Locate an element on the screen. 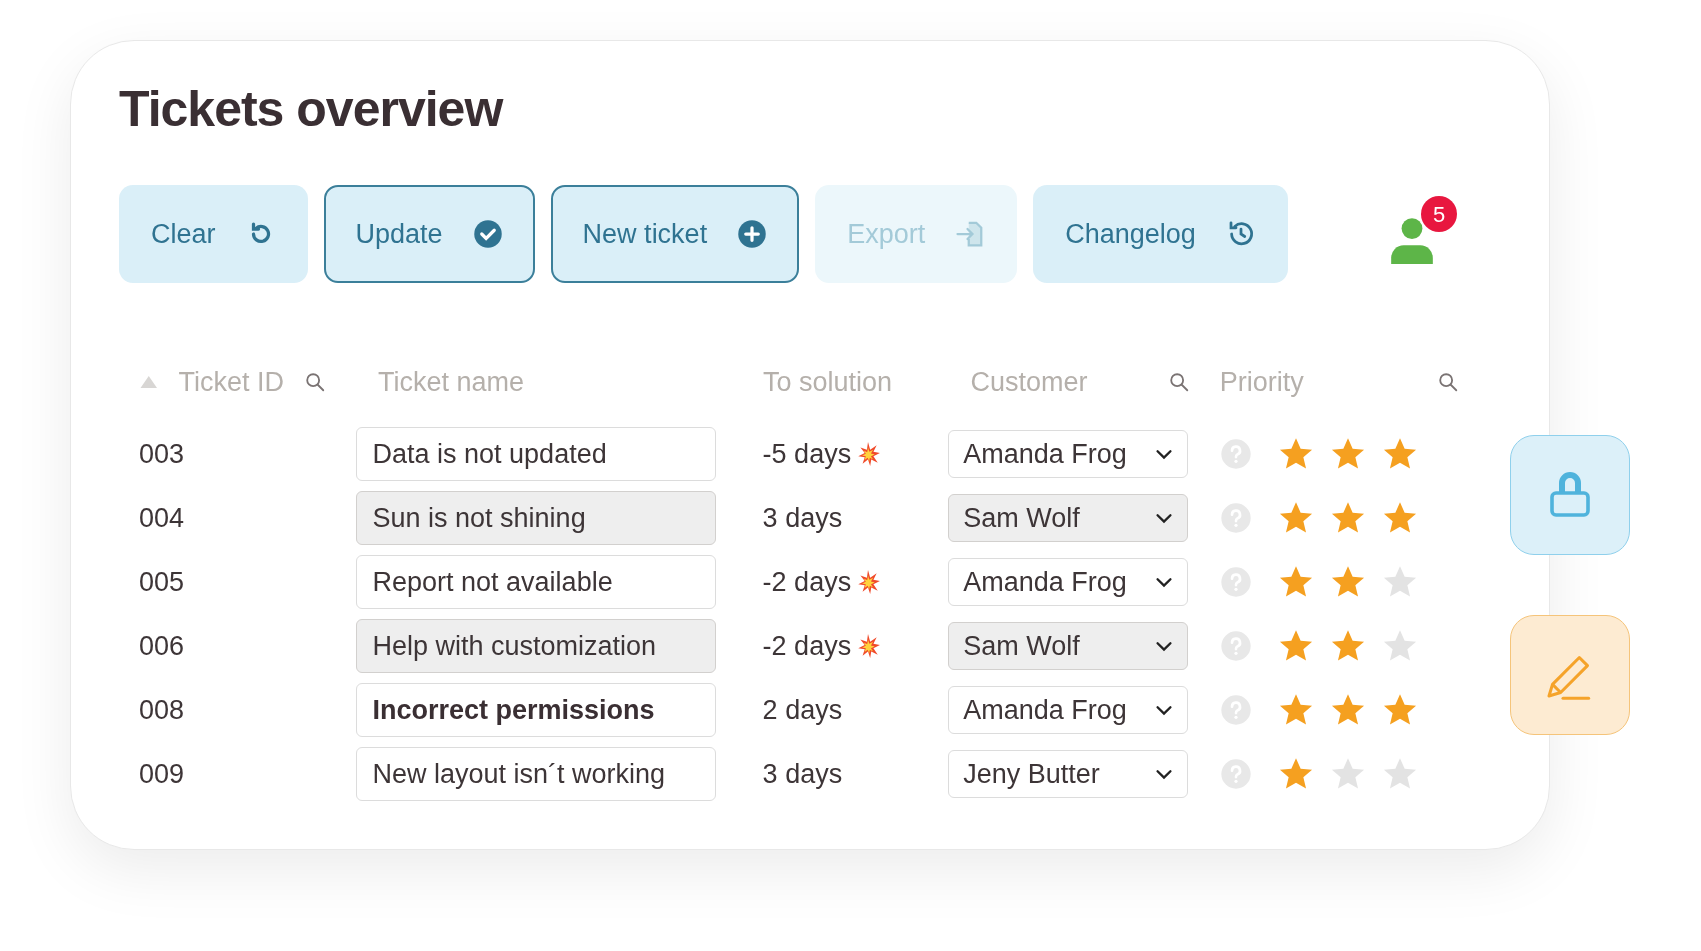 Image resolution: width=1701 pixels, height=951 pixels. column-header: To solution is located at coordinates (827, 382).